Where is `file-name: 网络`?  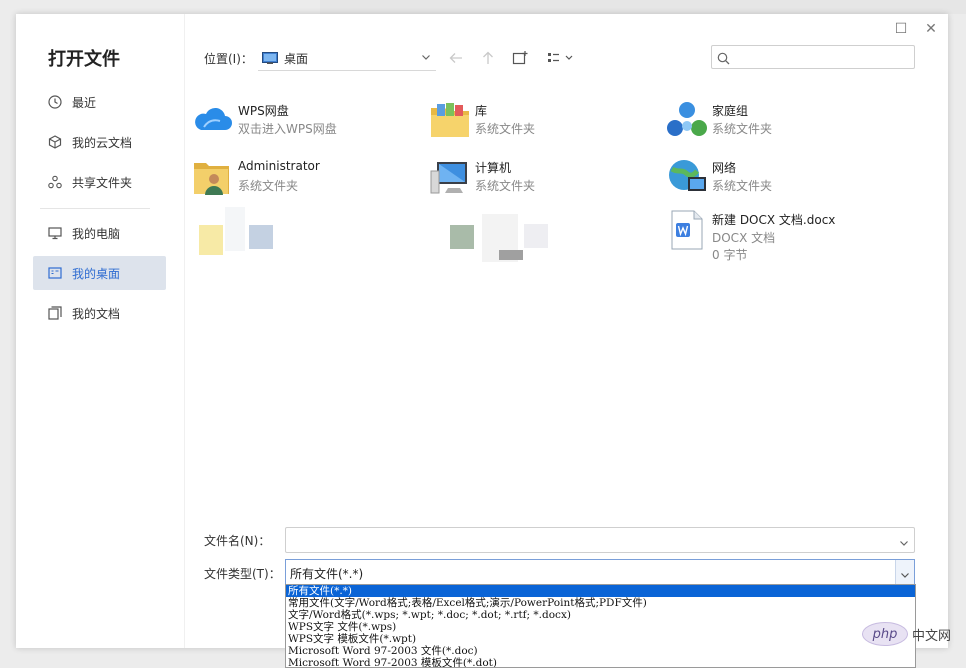 file-name: 网络 is located at coordinates (724, 168).